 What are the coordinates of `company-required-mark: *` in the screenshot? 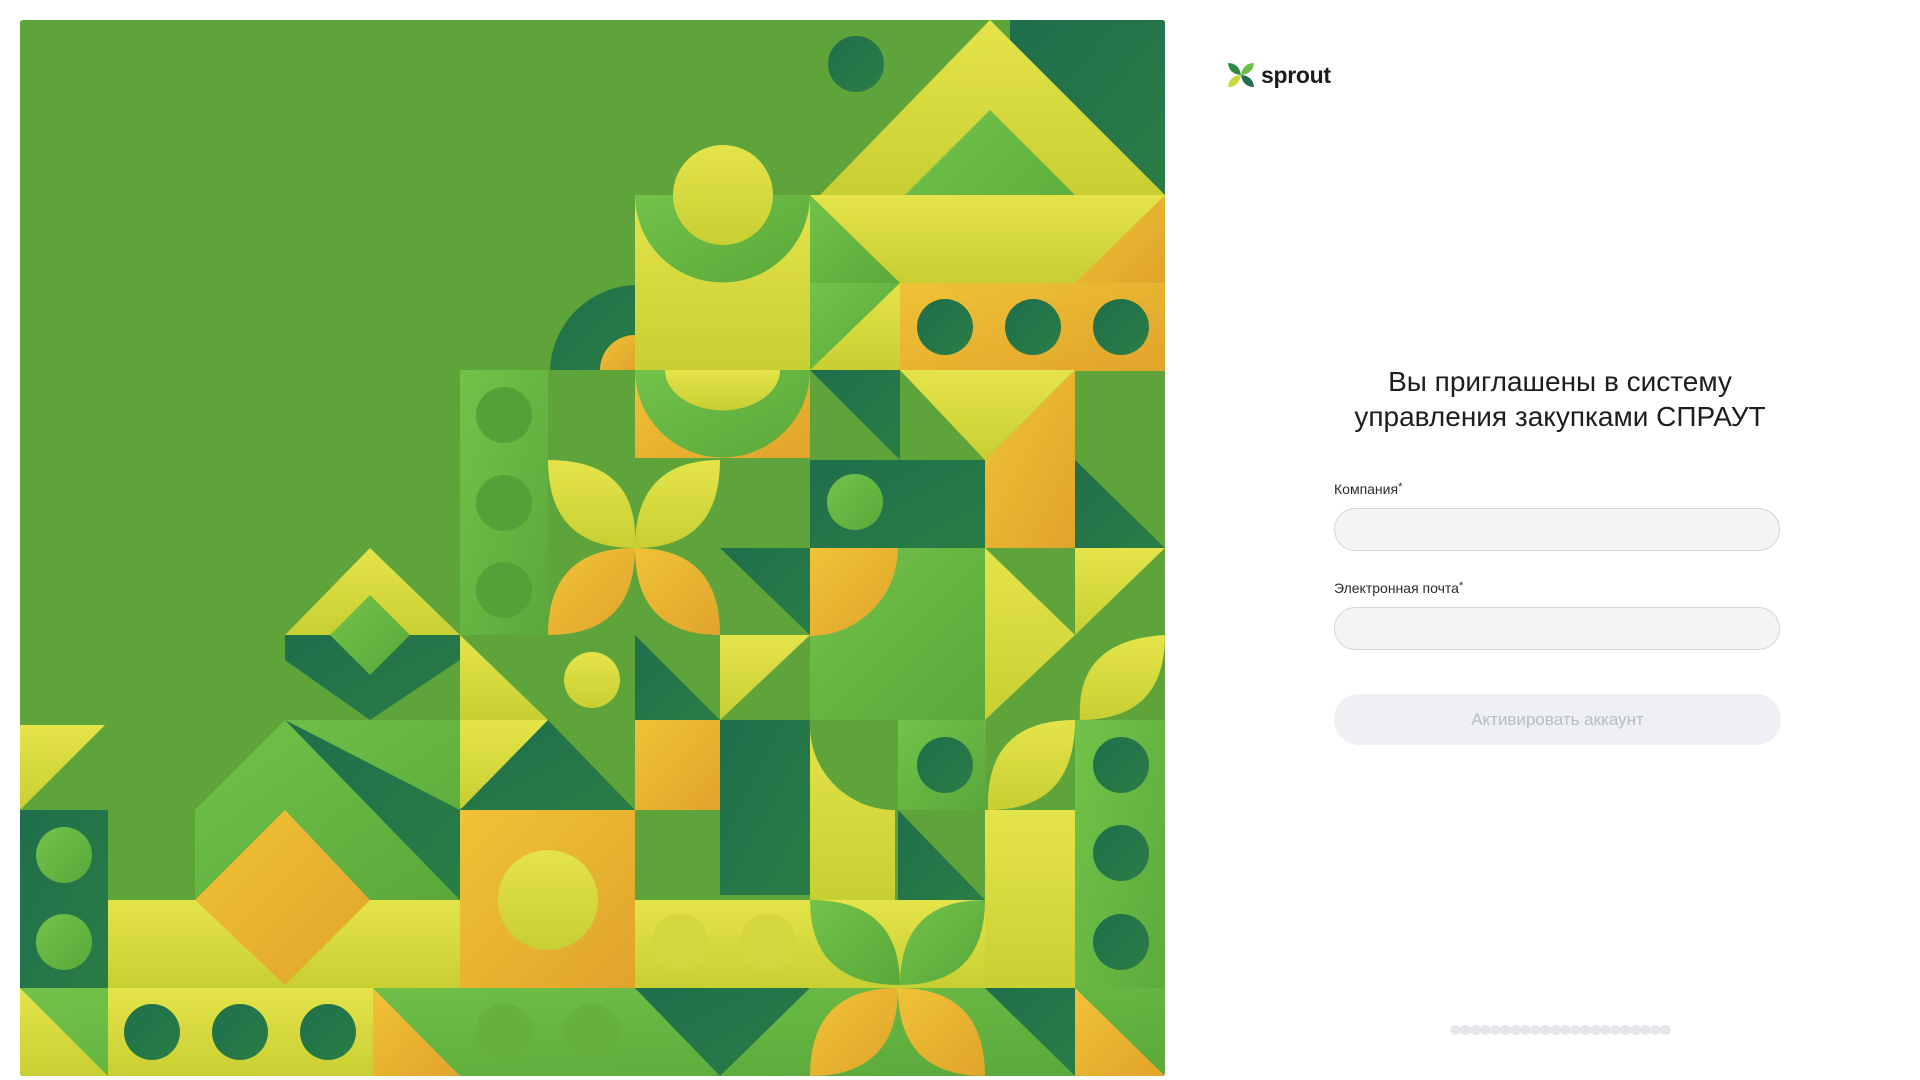 It's located at (1400, 487).